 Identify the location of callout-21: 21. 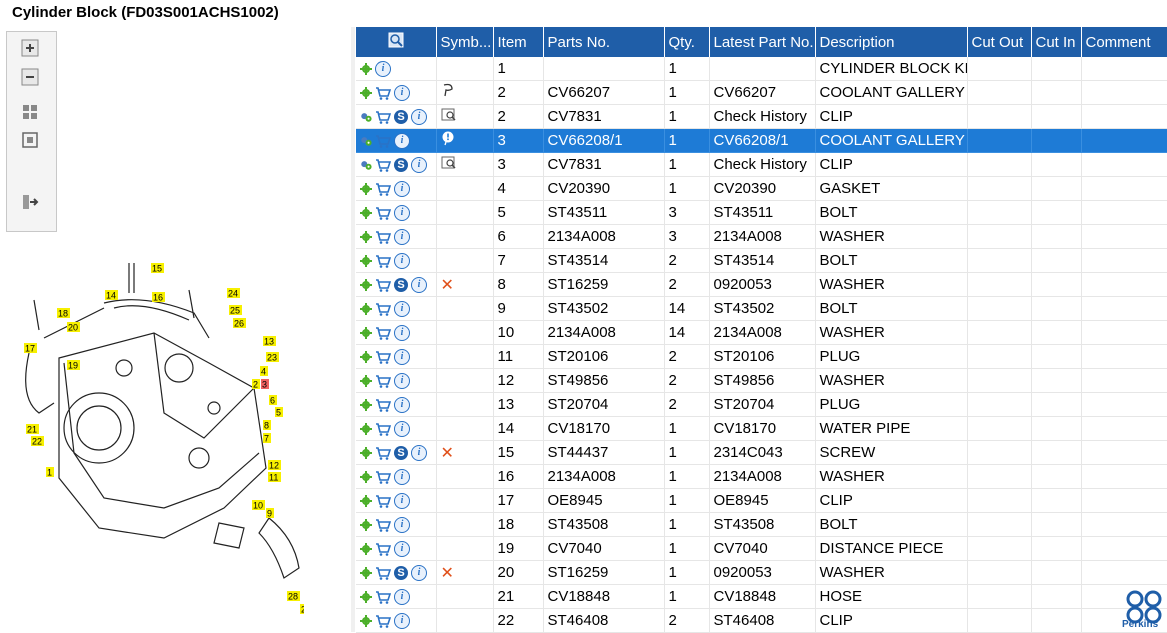
(32, 429).